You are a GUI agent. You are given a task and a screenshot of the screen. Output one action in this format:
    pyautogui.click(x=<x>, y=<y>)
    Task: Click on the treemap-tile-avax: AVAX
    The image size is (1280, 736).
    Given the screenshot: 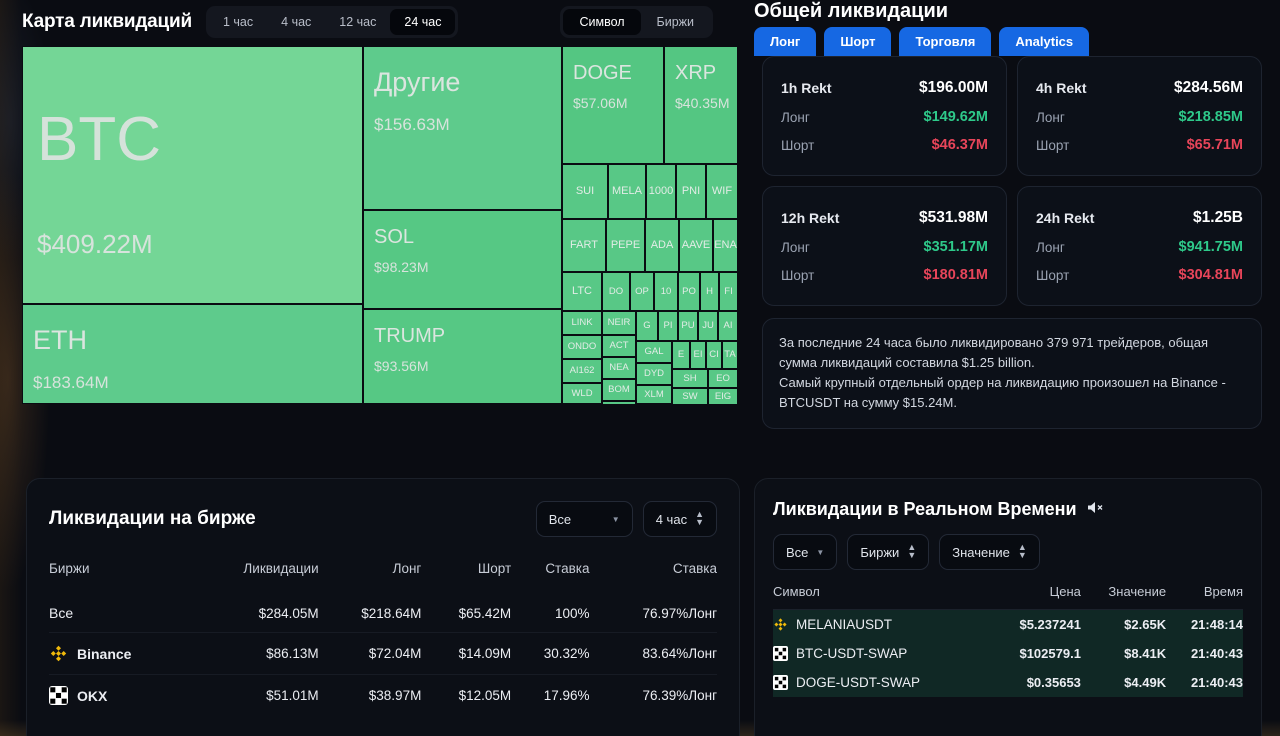 What is the action you would take?
    pyautogui.click(x=619, y=402)
    